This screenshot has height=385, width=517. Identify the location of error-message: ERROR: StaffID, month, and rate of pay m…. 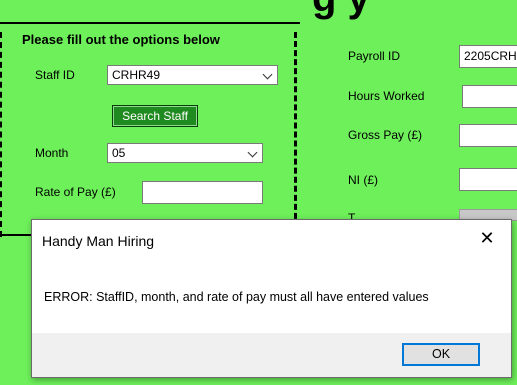
(236, 297).